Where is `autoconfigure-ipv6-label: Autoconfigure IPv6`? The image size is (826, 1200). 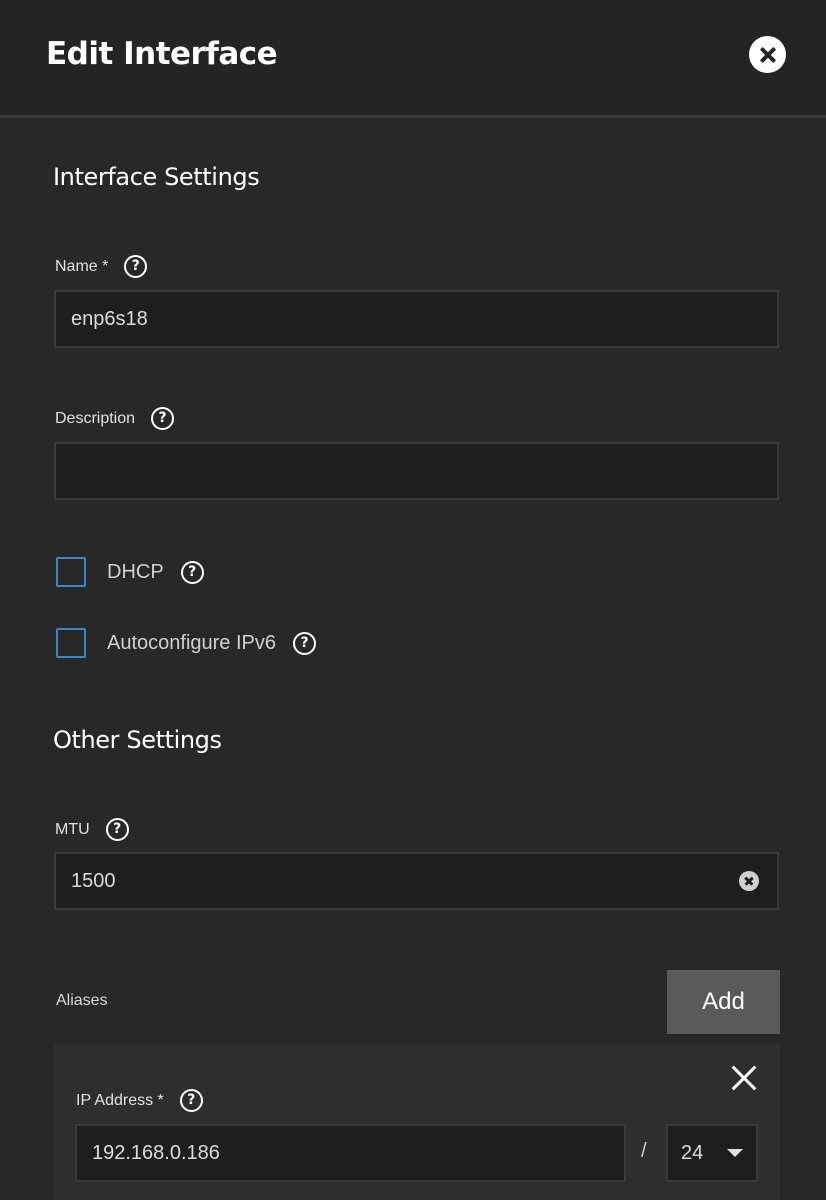 autoconfigure-ipv6-label: Autoconfigure IPv6 is located at coordinates (191, 643).